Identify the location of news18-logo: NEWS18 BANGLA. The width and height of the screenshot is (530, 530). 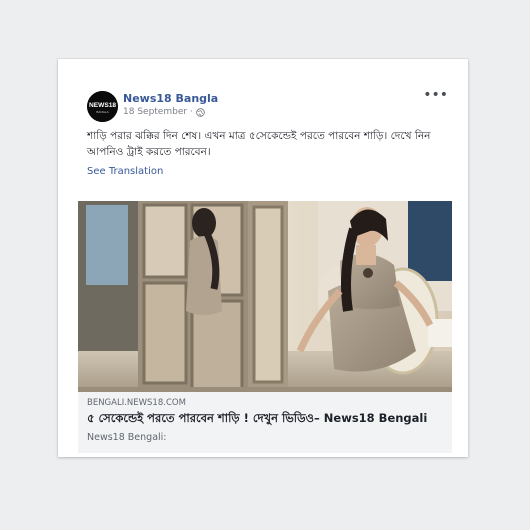
(102, 106).